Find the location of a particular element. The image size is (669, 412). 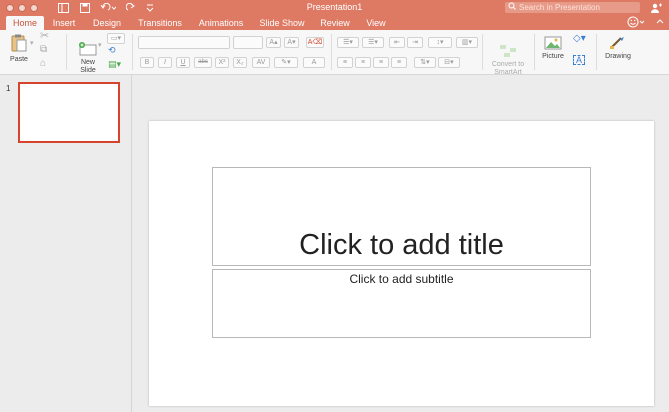

superscript-button: X² is located at coordinates (222, 62).